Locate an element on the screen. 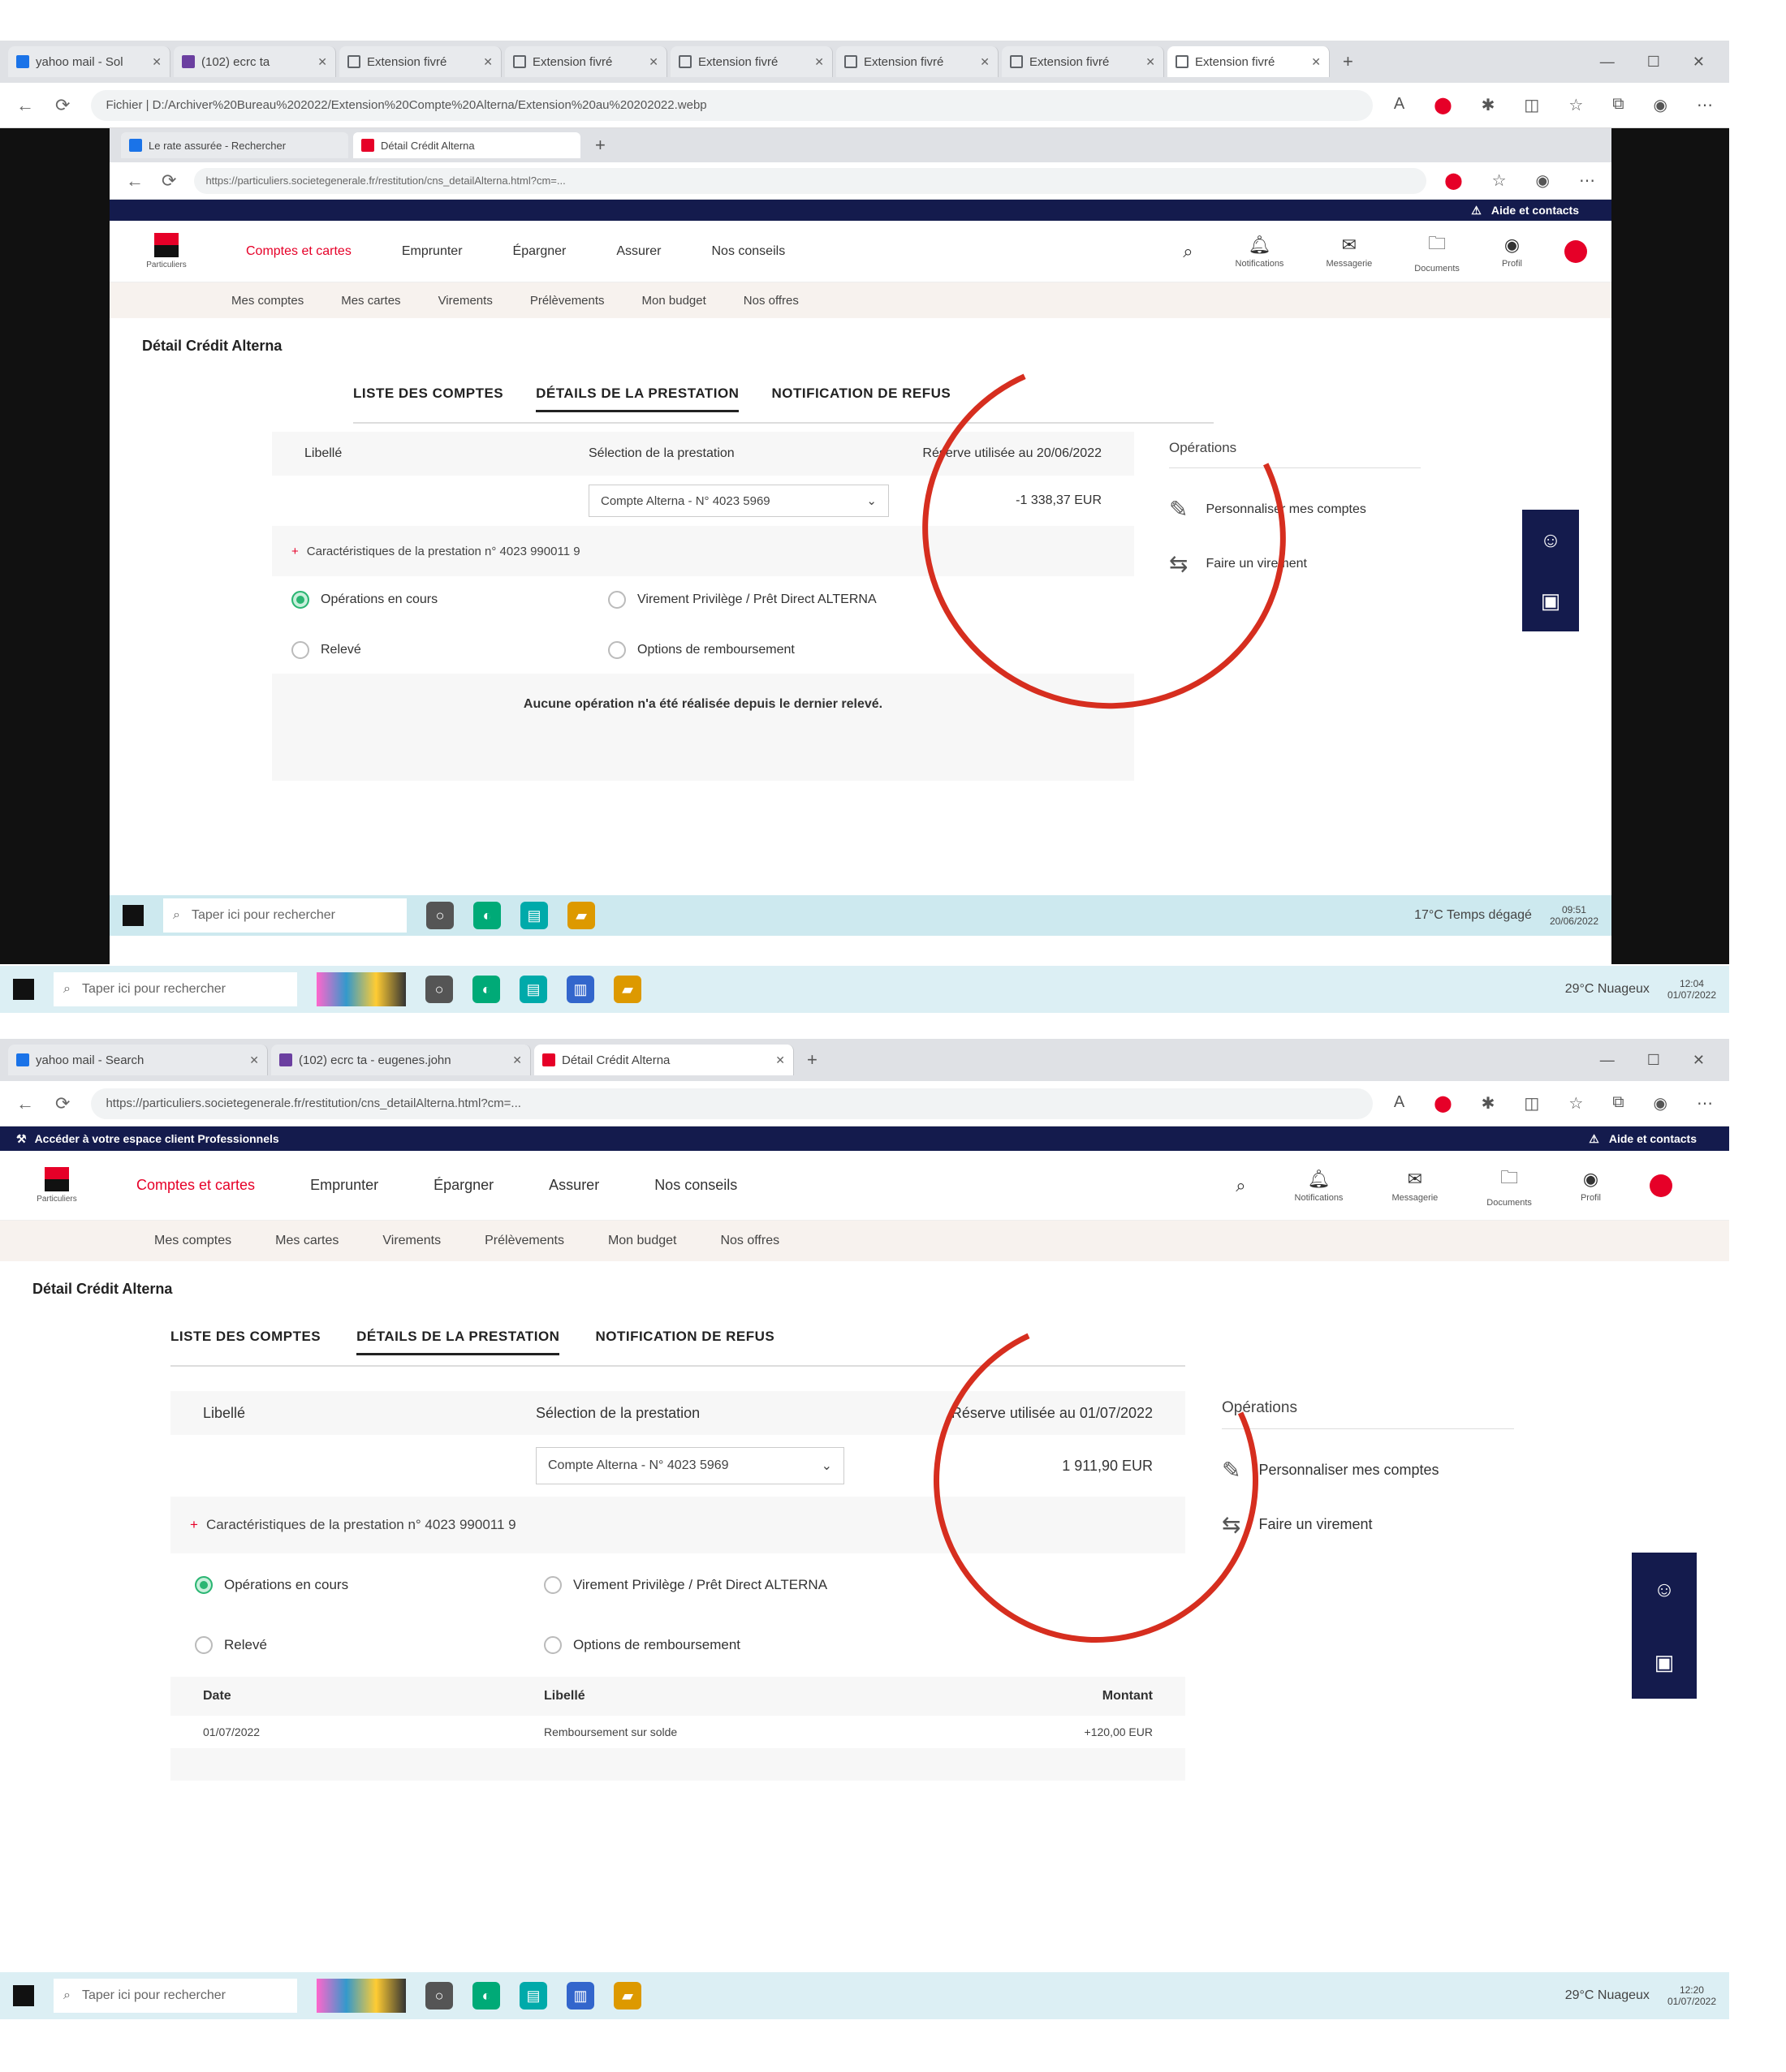  outer-tab: yahoo mail - Sol ✕ is located at coordinates (89, 62).